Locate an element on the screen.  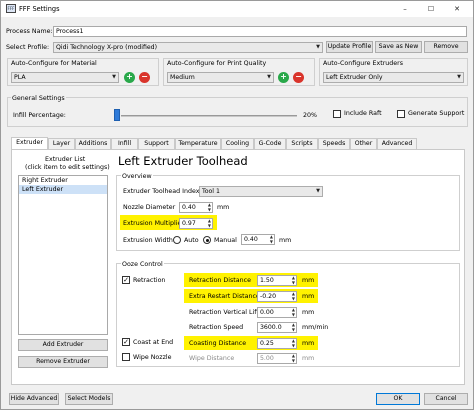
quality-select: Medium ▼ is located at coordinates (220, 77).